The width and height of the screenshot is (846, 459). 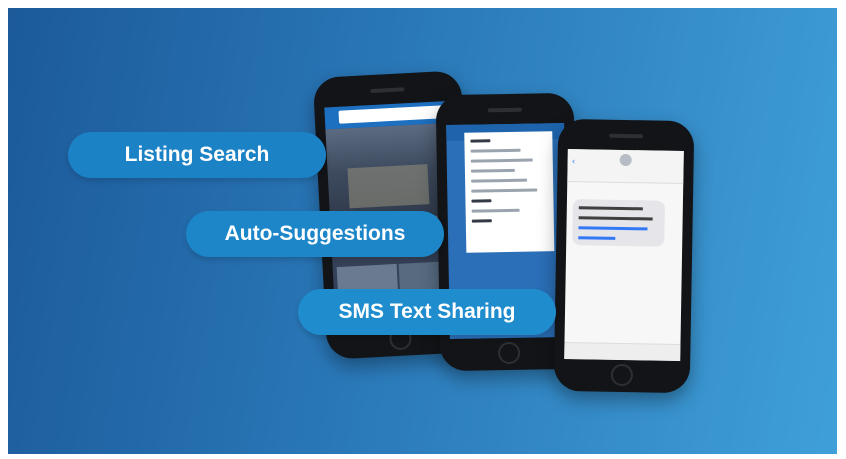 I want to click on feature-pill-sms-sharing: SMS Text Sharing, so click(x=427, y=312).